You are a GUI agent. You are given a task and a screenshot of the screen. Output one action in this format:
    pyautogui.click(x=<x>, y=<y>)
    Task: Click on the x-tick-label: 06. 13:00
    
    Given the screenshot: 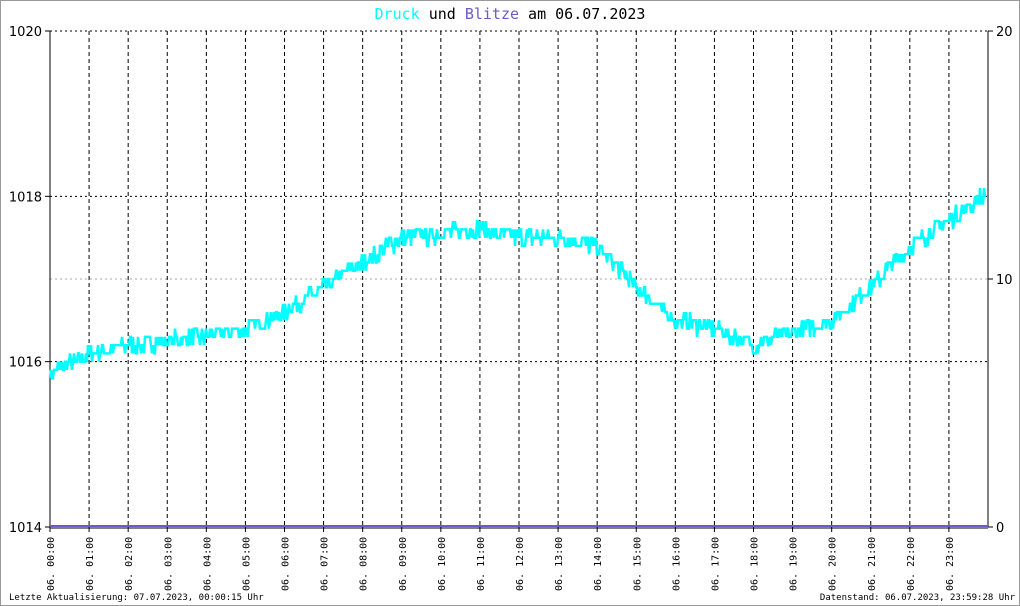 What is the action you would take?
    pyautogui.click(x=559, y=564)
    